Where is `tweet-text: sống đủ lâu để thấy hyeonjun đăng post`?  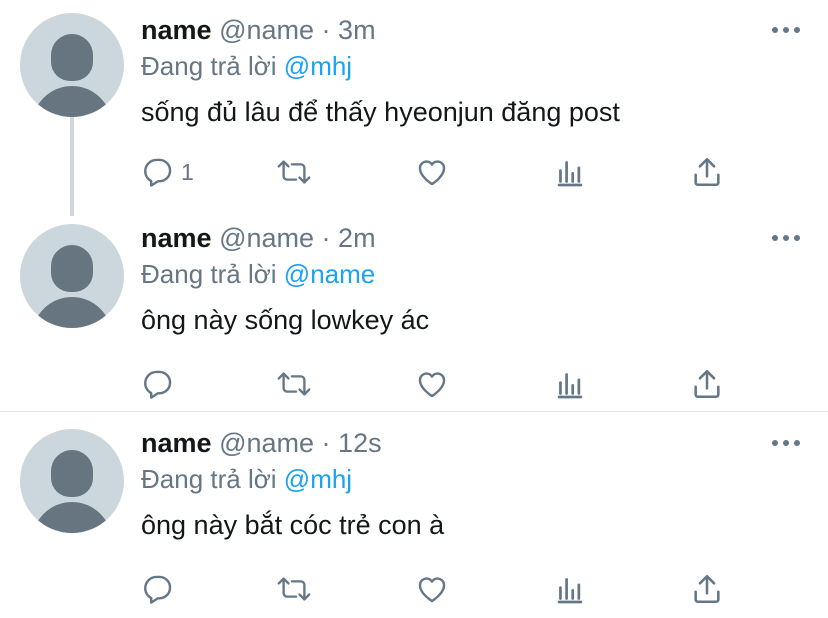 tweet-text: sống đủ lâu để thấy hyeonjun đăng post is located at coordinates (380, 112).